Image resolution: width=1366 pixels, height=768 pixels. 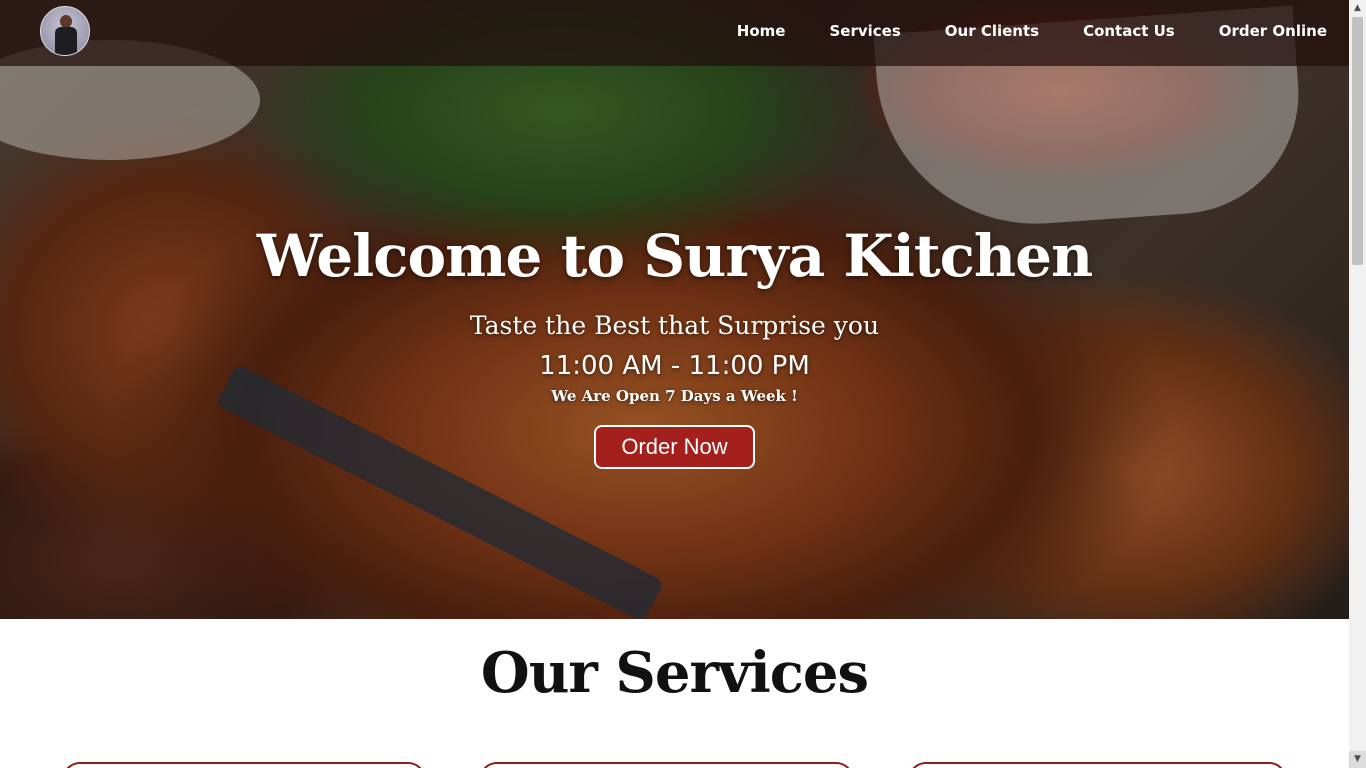 I want to click on nav-link-services: Services, so click(x=864, y=32).